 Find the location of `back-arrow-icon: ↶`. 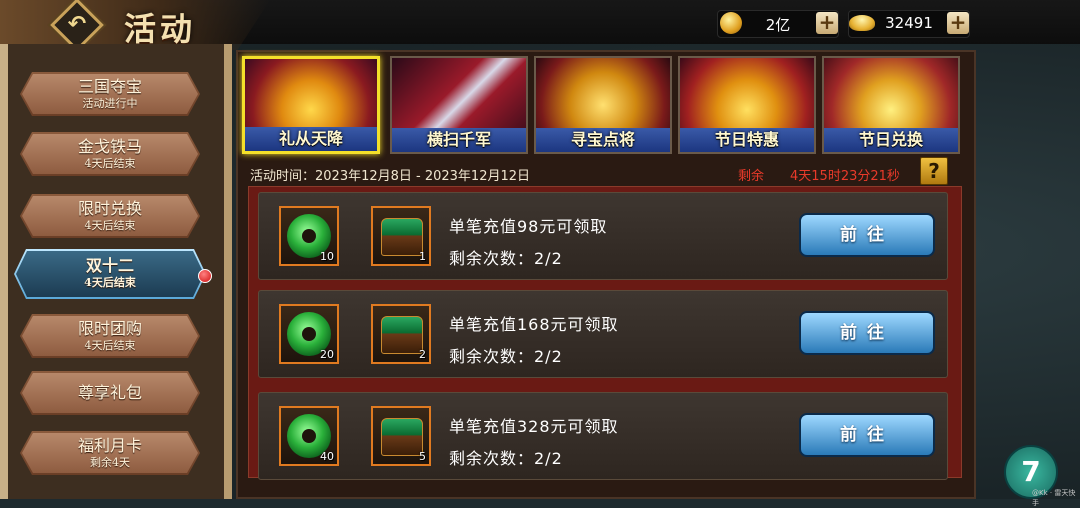

back-arrow-icon: ↶ is located at coordinates (77, 24).